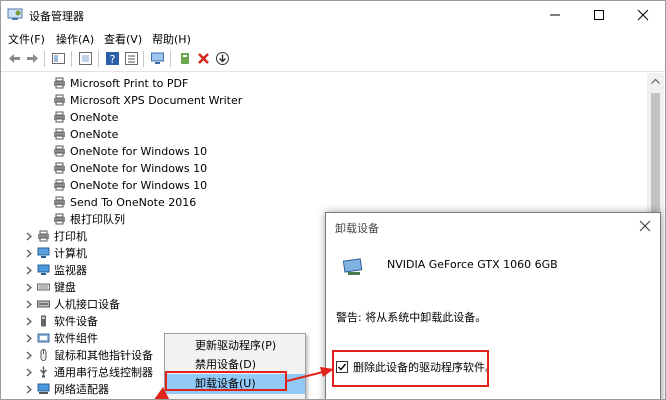 Image resolution: width=666 pixels, height=400 pixels. What do you see at coordinates (103, 372) in the screenshot?
I see `tree-item-label: 通用串行总线控制器` at bounding box center [103, 372].